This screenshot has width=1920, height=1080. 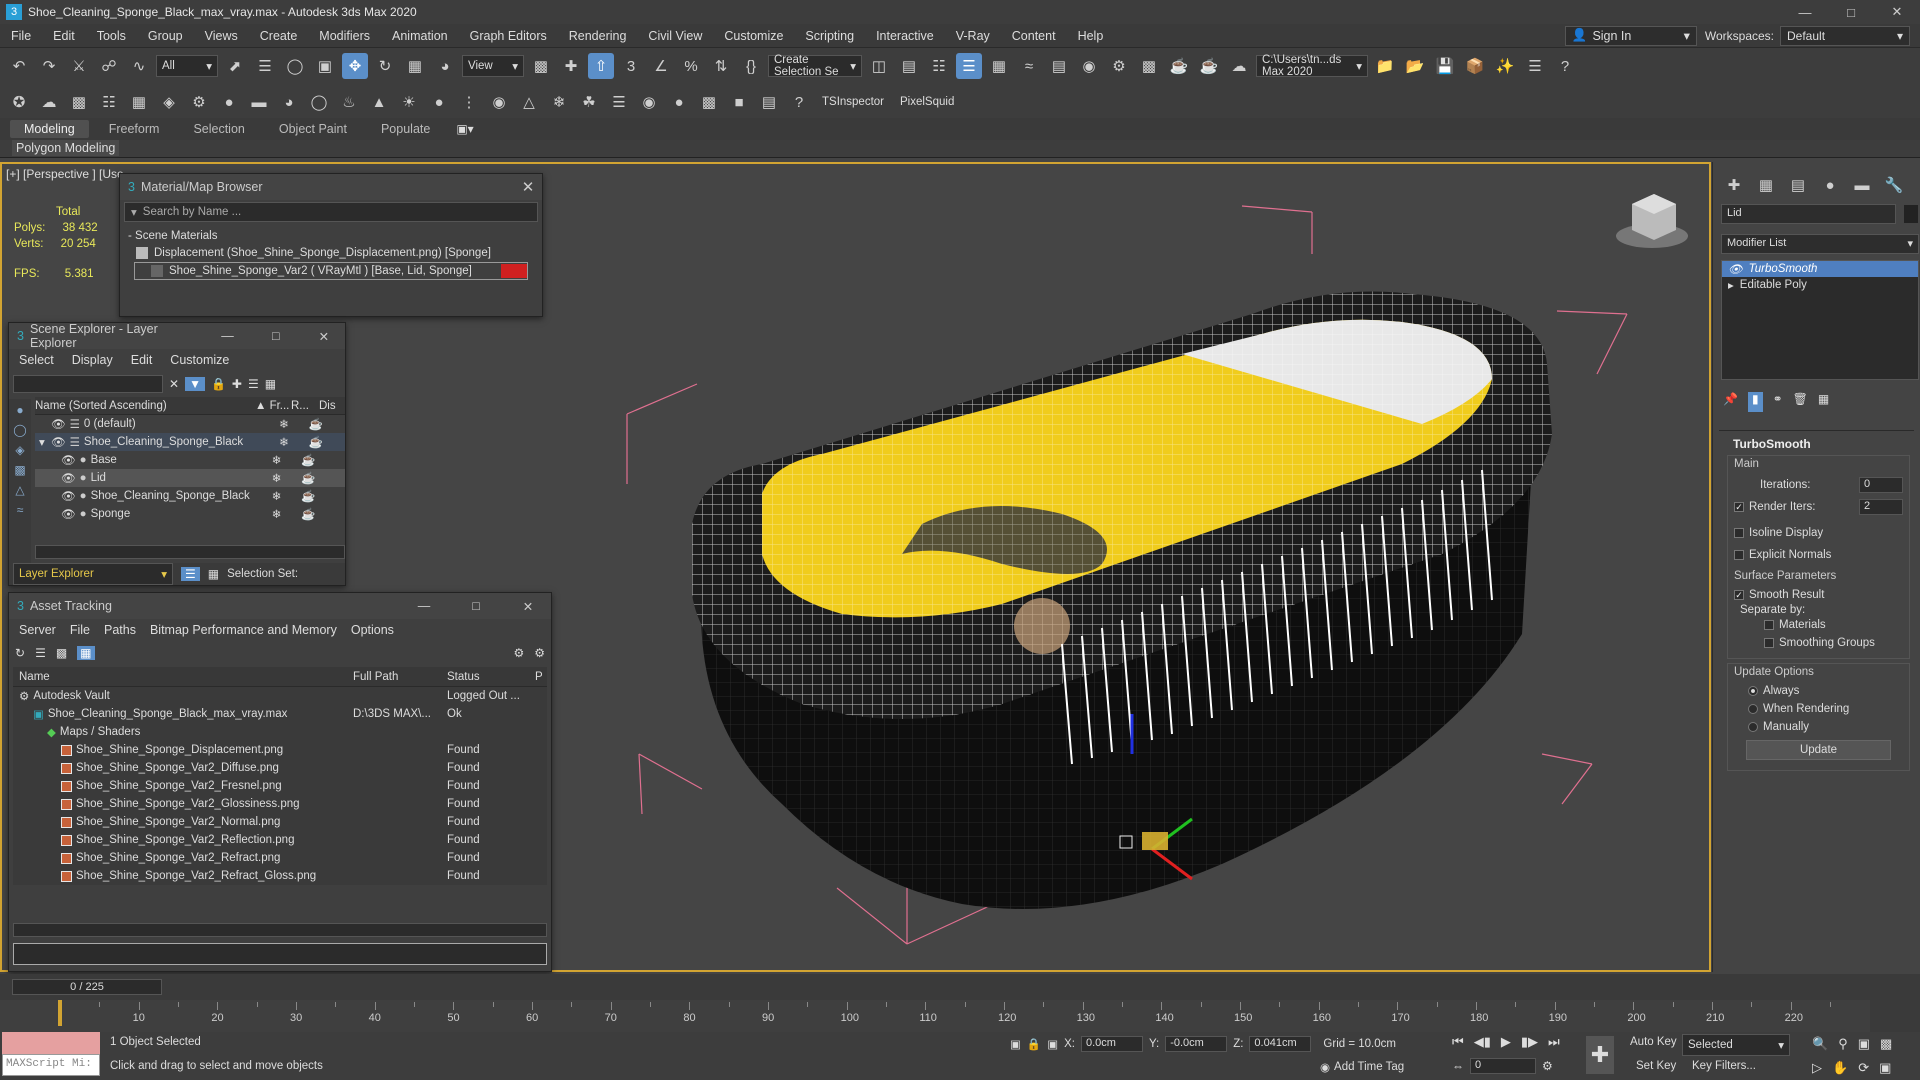 What do you see at coordinates (289, 102) in the screenshot?
I see `vray-dome-icon: ◕` at bounding box center [289, 102].